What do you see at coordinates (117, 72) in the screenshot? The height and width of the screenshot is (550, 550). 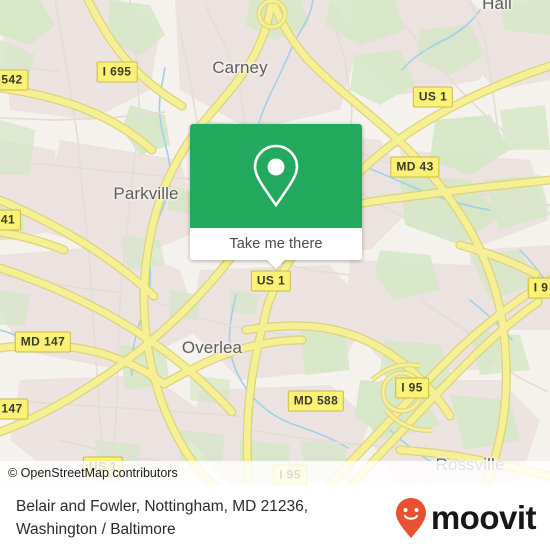 I see `highway-shield: I 695` at bounding box center [117, 72].